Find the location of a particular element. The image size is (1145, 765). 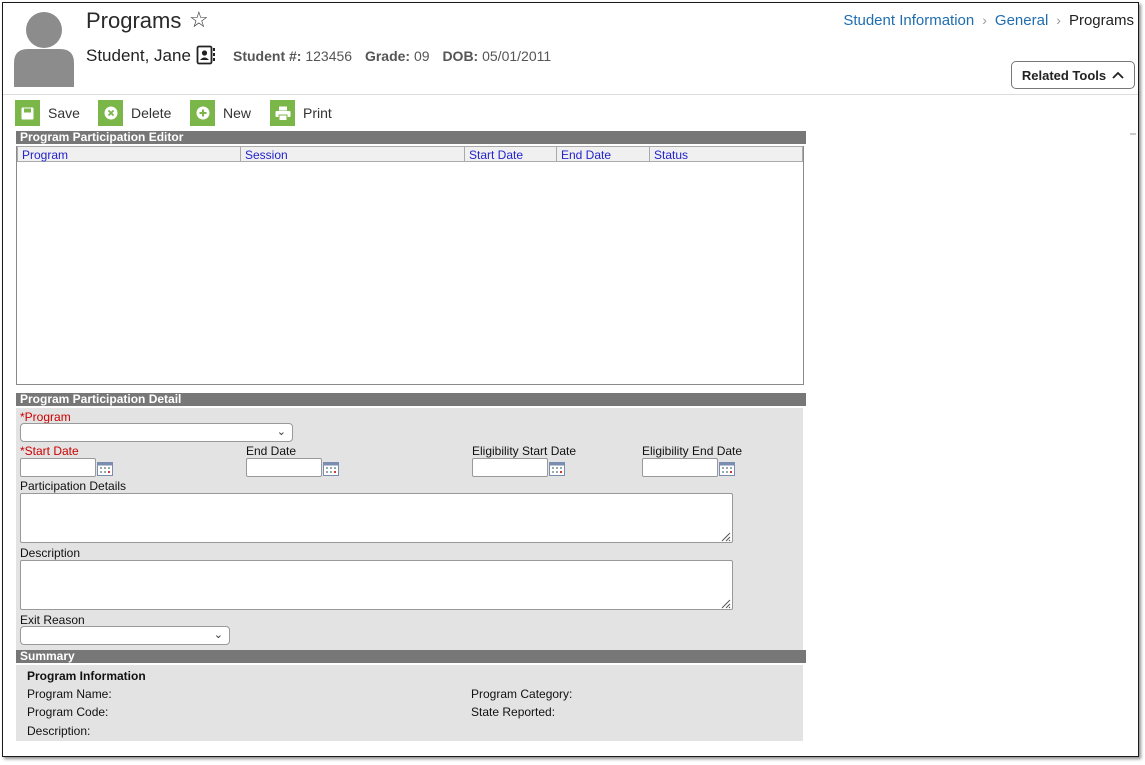

eligibility-start-date-input is located at coordinates (510, 467).